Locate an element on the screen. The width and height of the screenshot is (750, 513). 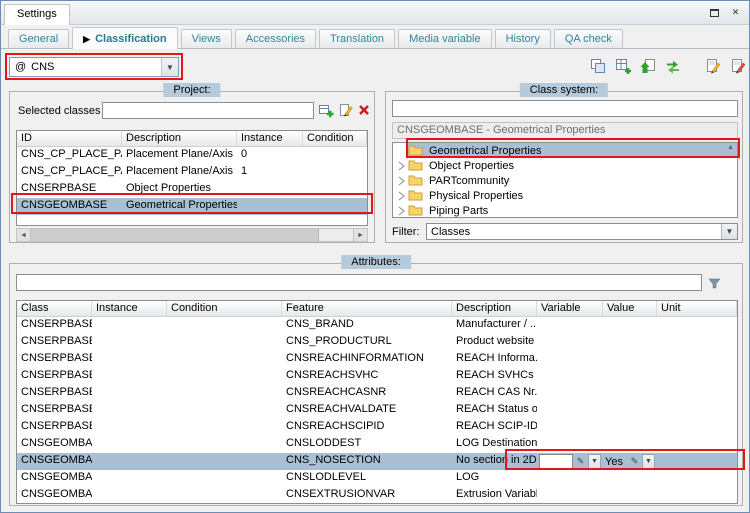
column-header-variable: Variable is located at coordinates (570, 308).